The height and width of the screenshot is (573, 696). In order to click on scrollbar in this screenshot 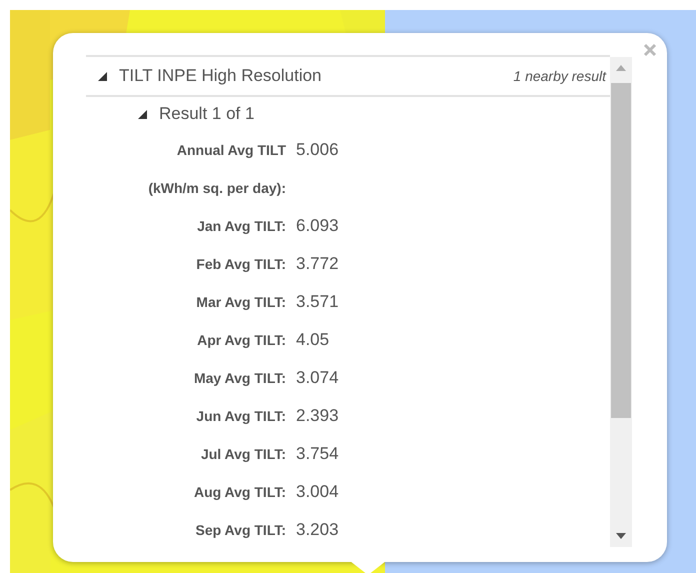, I will do `click(621, 302)`.